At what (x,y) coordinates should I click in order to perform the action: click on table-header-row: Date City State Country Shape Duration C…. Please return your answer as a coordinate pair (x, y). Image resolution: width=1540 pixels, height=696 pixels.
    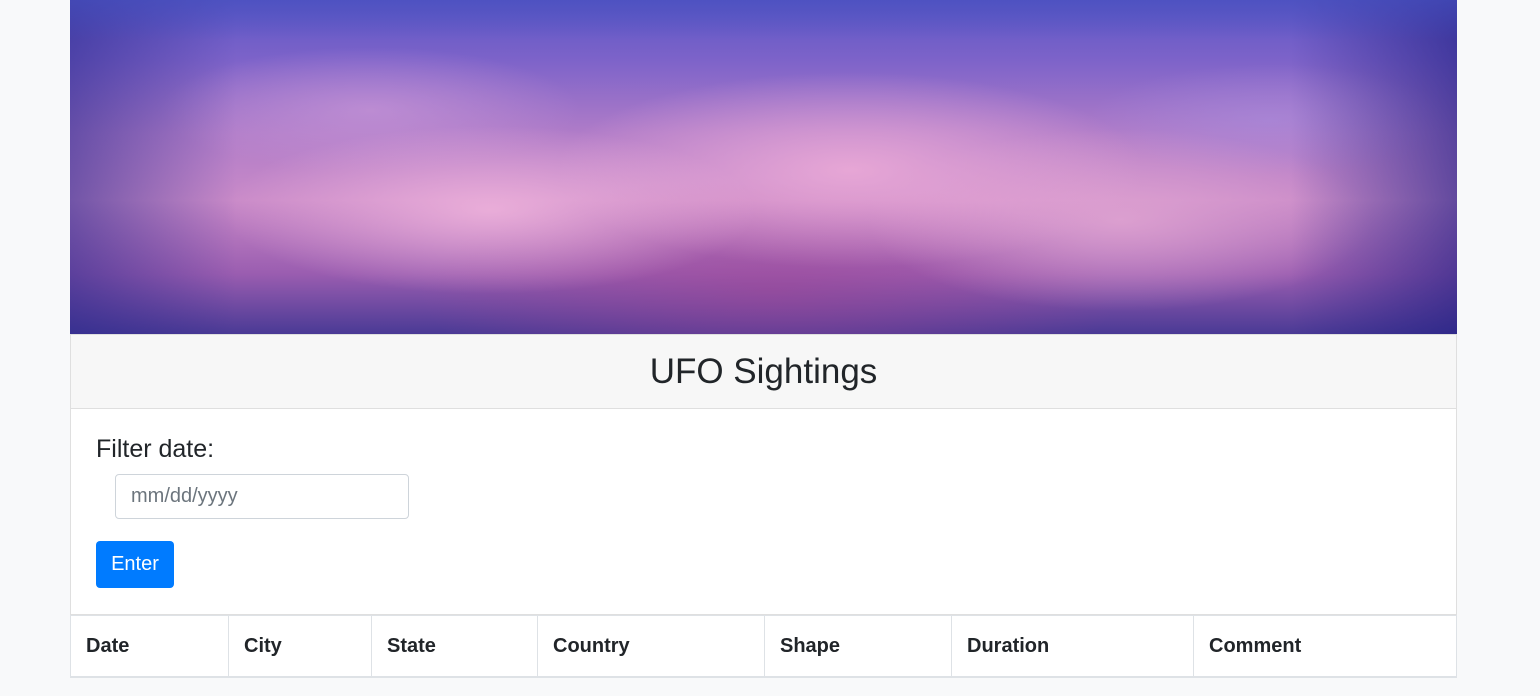
    Looking at the image, I should click on (763, 646).